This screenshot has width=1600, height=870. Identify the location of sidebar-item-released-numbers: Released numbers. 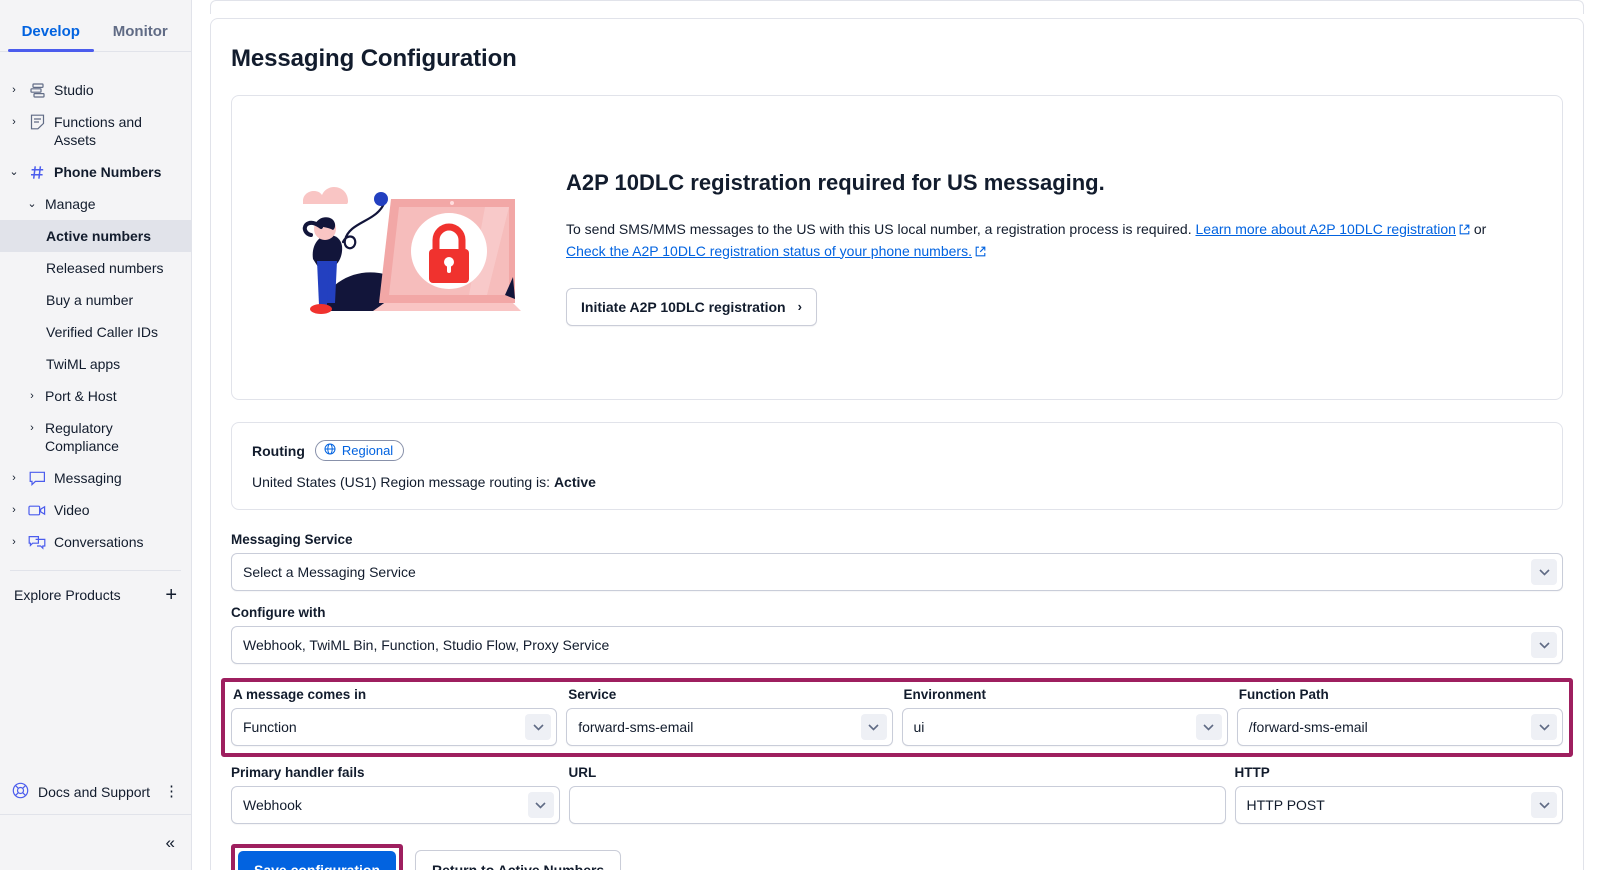
(95, 268).